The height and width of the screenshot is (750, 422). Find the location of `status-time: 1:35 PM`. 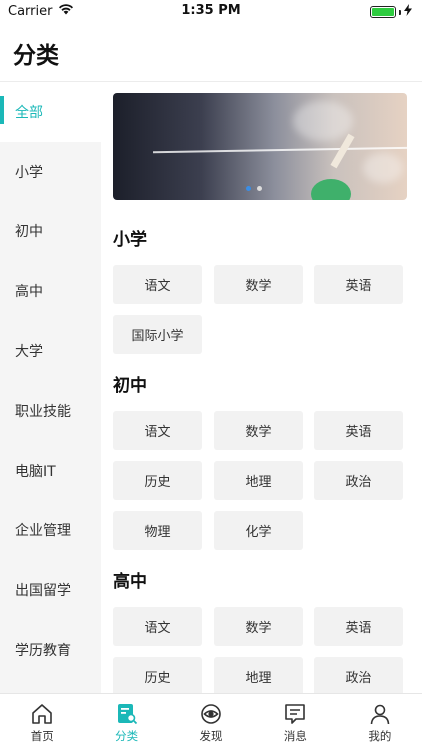

status-time: 1:35 PM is located at coordinates (211, 10).